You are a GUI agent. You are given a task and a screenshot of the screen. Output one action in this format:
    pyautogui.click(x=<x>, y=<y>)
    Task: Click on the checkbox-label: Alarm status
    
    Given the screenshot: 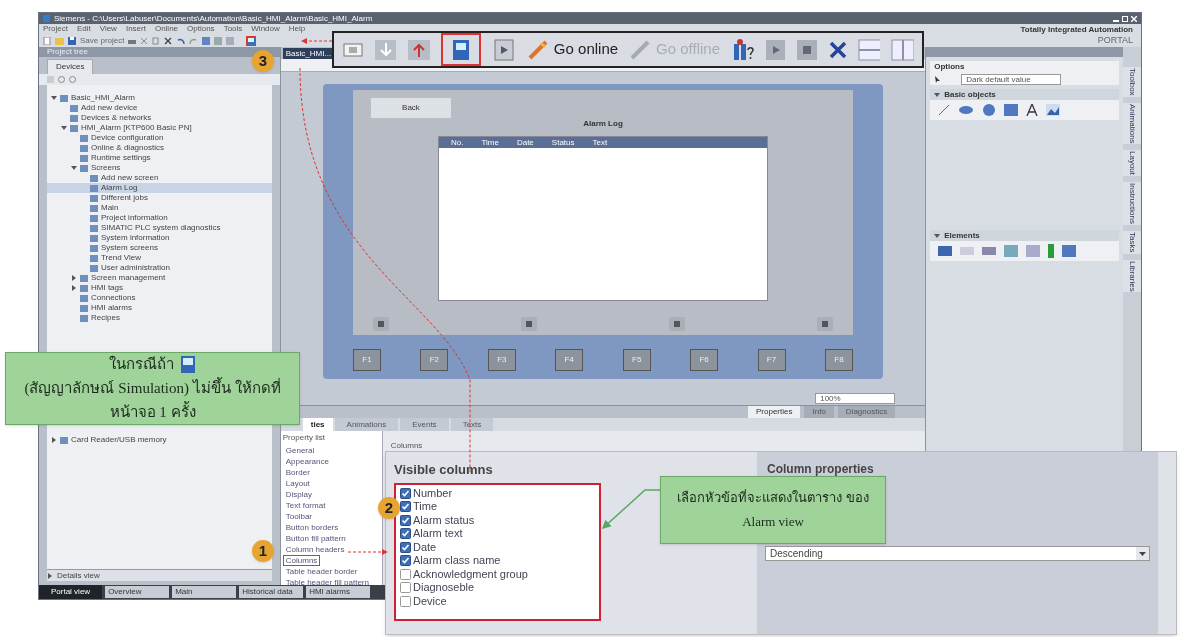 What is the action you would take?
    pyautogui.click(x=444, y=520)
    